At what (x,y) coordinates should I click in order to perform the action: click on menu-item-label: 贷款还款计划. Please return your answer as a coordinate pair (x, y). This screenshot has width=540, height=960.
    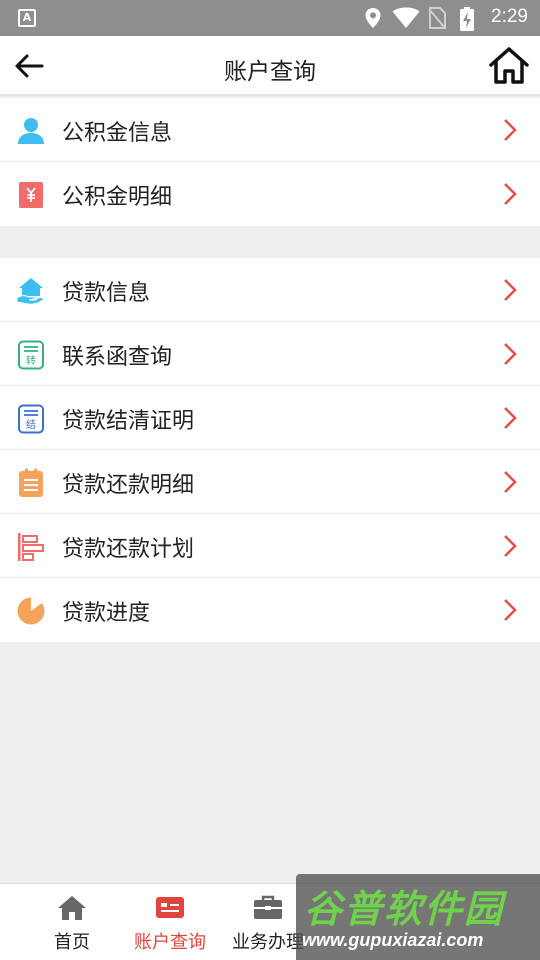
    Looking at the image, I should click on (128, 549).